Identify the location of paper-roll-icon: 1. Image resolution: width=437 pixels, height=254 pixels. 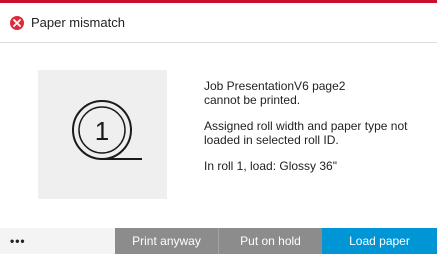
(107, 130).